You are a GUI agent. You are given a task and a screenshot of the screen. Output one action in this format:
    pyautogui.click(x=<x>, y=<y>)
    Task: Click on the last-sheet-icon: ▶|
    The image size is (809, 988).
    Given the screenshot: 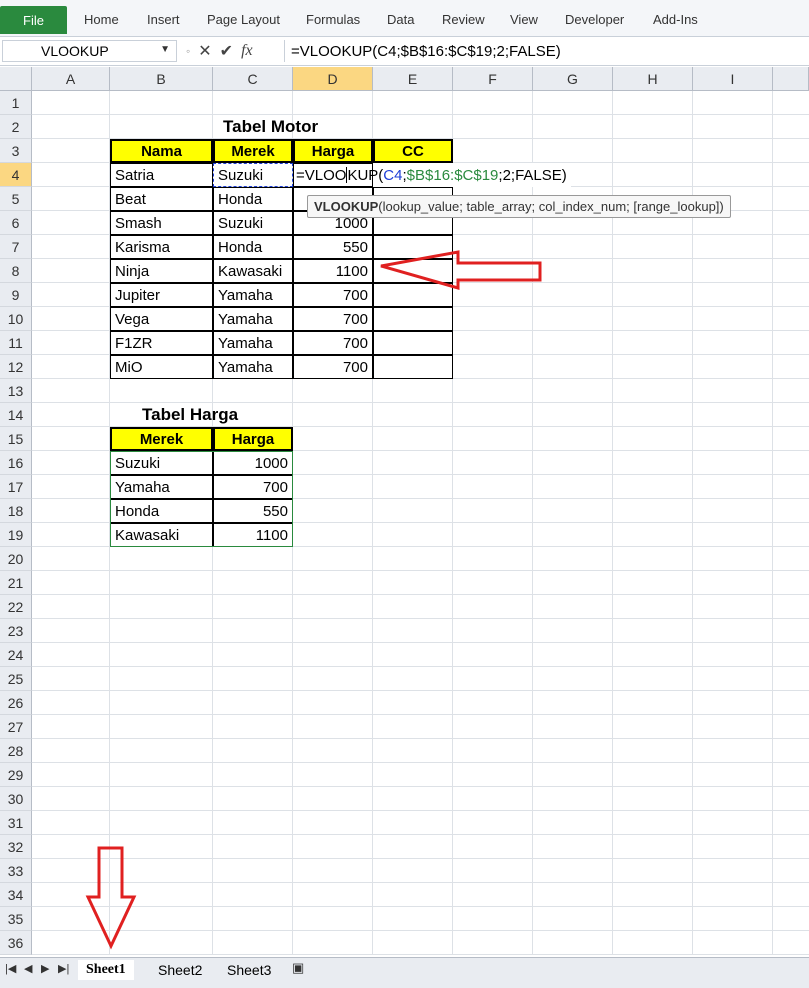 What is the action you would take?
    pyautogui.click(x=63, y=968)
    